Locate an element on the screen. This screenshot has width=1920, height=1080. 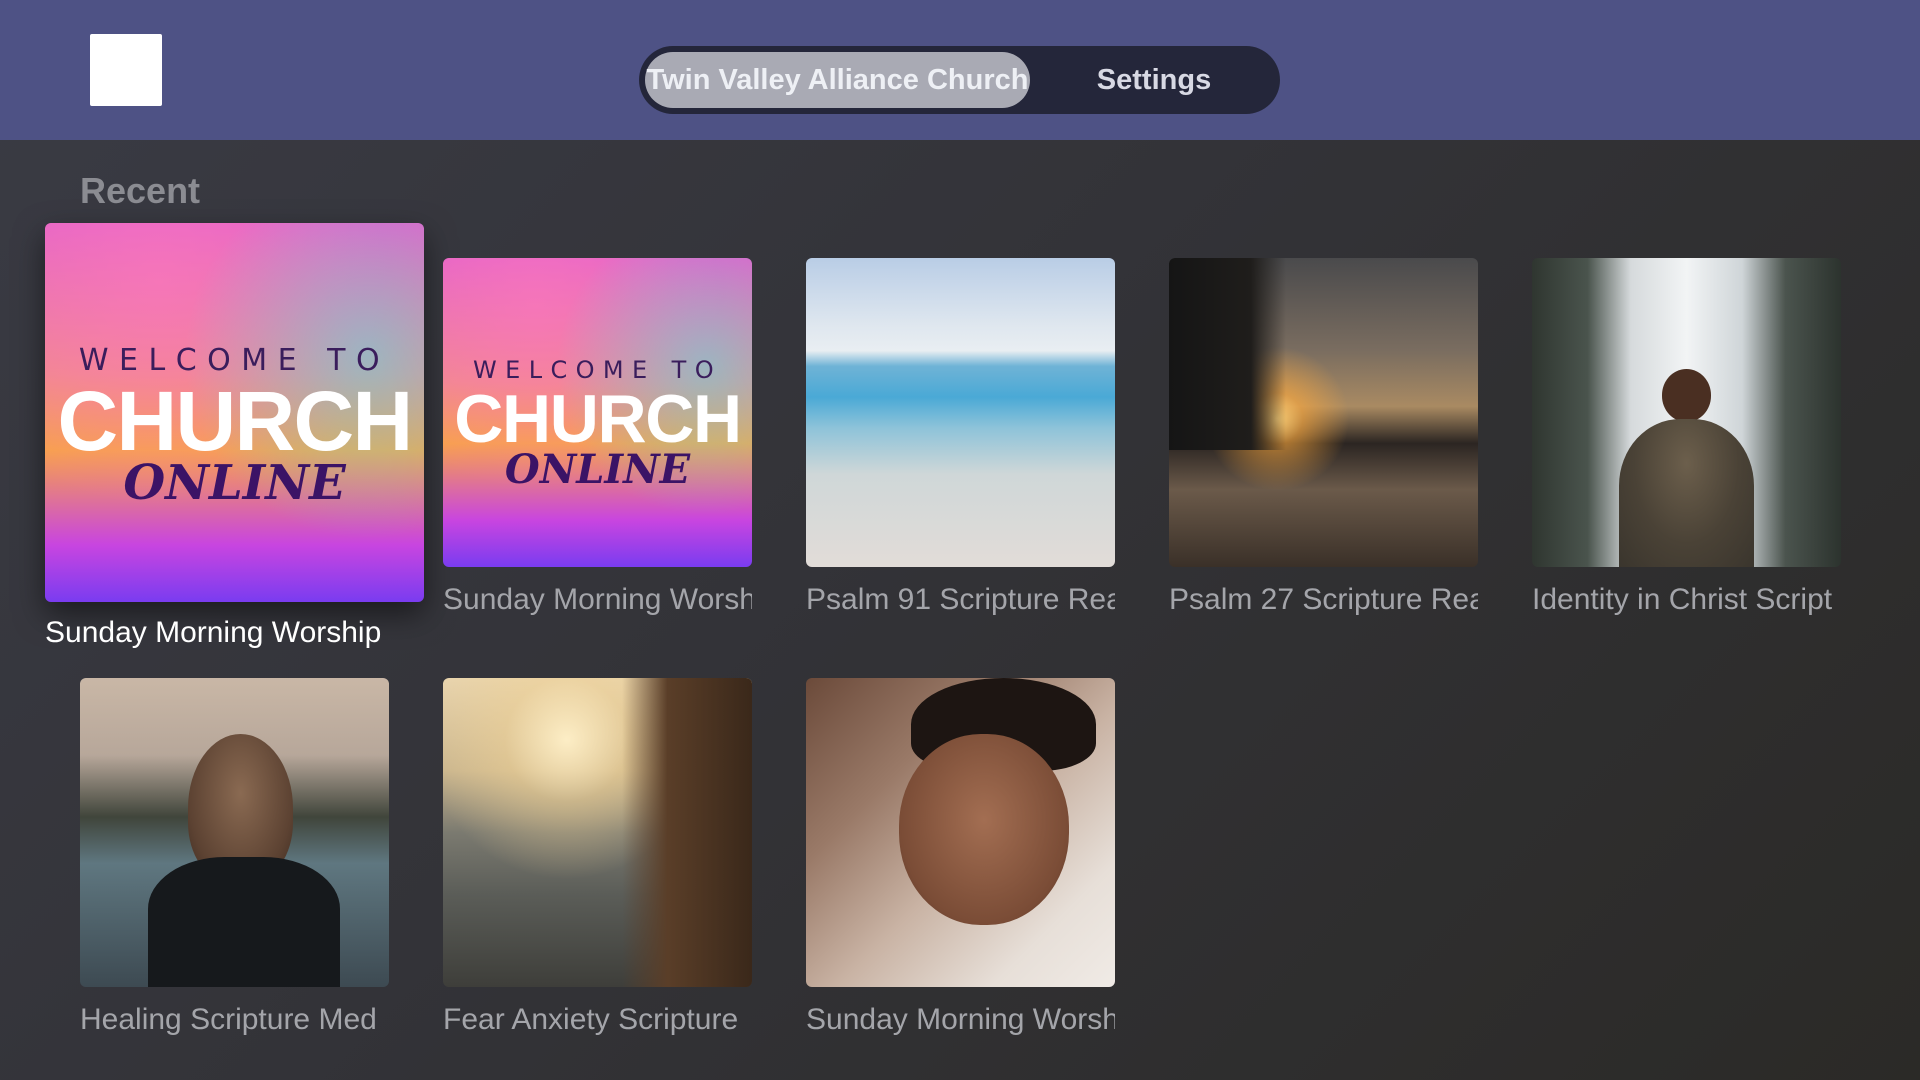
tab-bar: Twin Valley Alliance Church Settings is located at coordinates (959, 80).